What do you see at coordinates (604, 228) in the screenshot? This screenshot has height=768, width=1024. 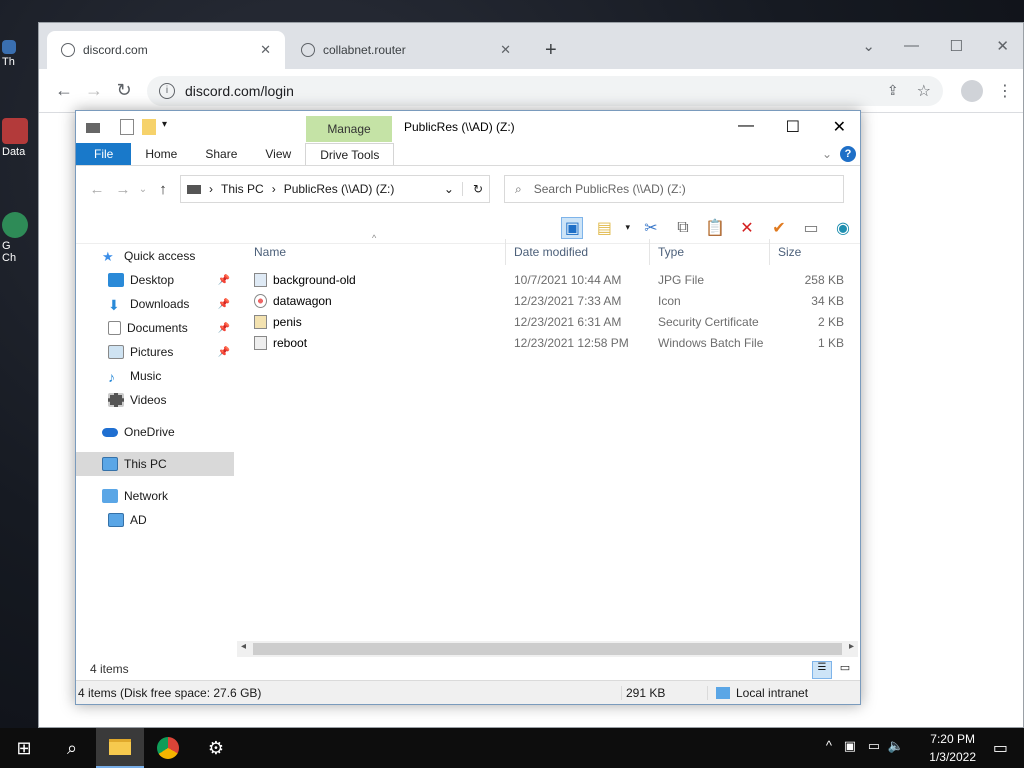 I see `views-icon: ▤` at bounding box center [604, 228].